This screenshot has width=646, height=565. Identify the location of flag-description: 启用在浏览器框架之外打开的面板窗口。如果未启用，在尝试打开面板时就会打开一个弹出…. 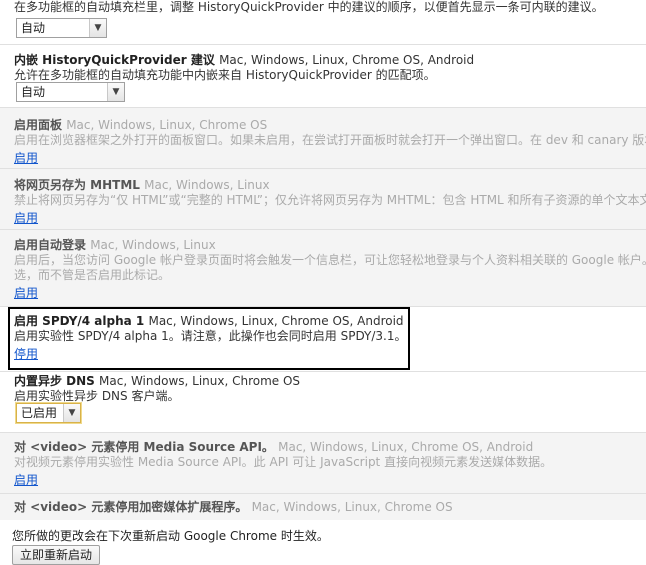
(330, 140).